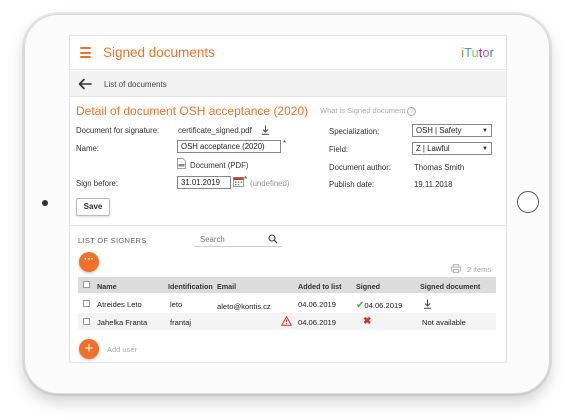 The width and height of the screenshot is (570, 420). I want to click on help-icon: ?, so click(412, 111).